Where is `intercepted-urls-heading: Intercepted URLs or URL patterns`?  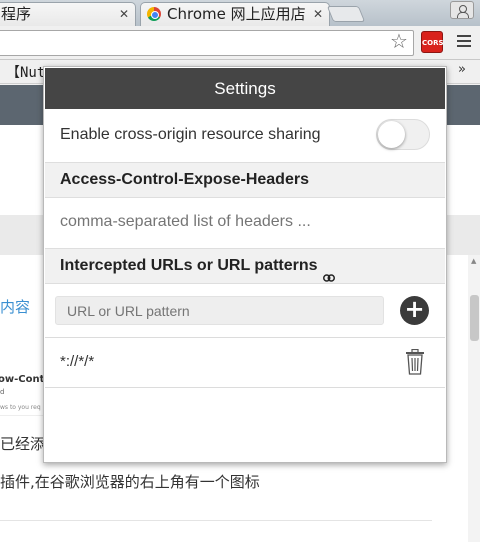 intercepted-urls-heading: Intercepted URLs or URL patterns is located at coordinates (245, 266).